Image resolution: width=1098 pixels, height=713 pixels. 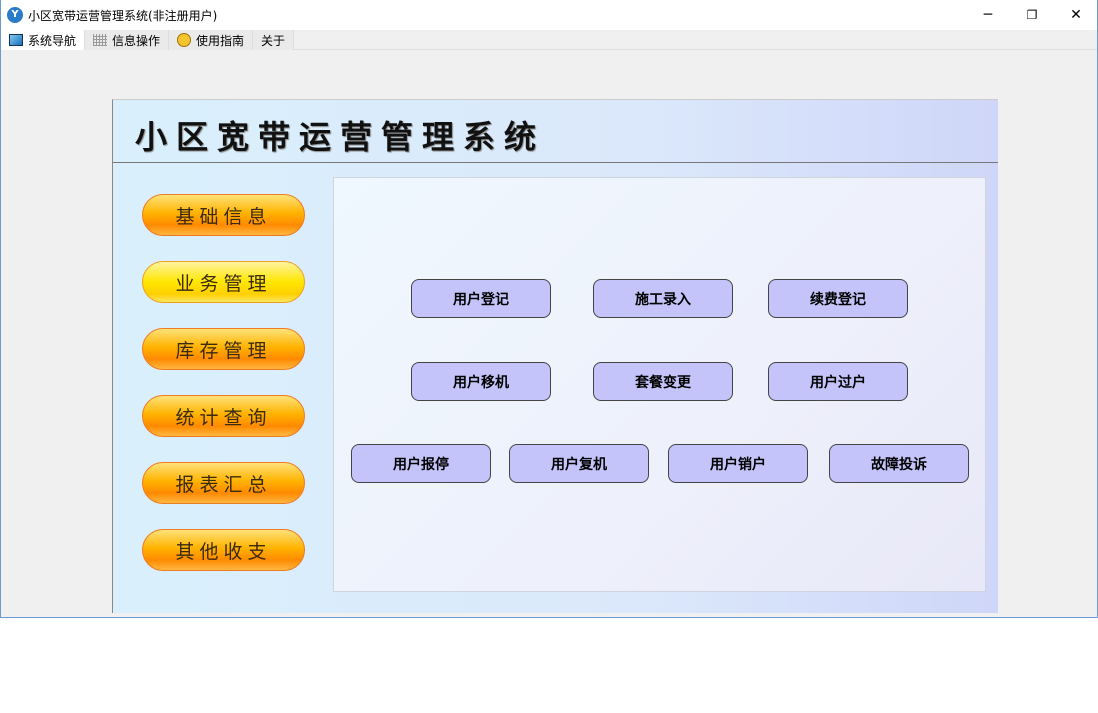 What do you see at coordinates (663, 381) in the screenshot?
I see `package-change-button: 套餐变更` at bounding box center [663, 381].